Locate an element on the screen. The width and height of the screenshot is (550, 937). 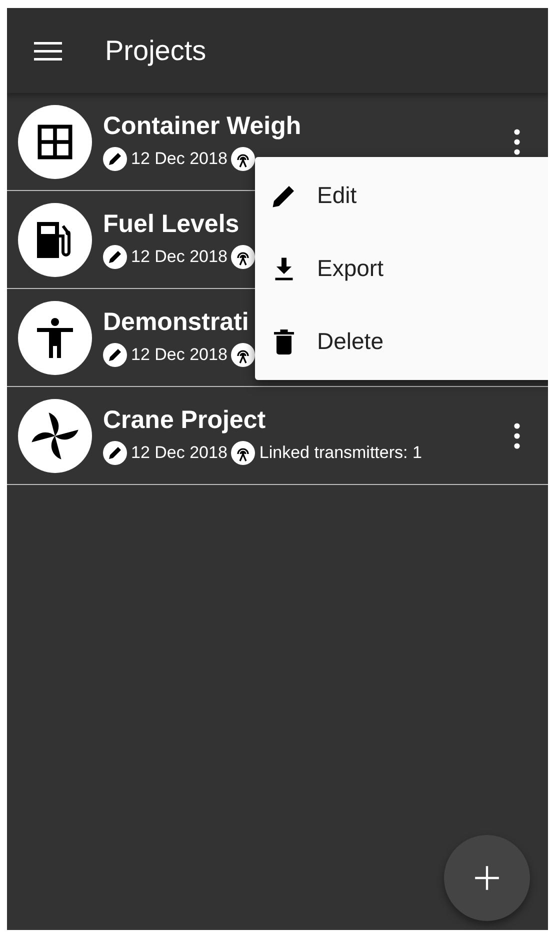
menu-item-label: Delete is located at coordinates (350, 341).